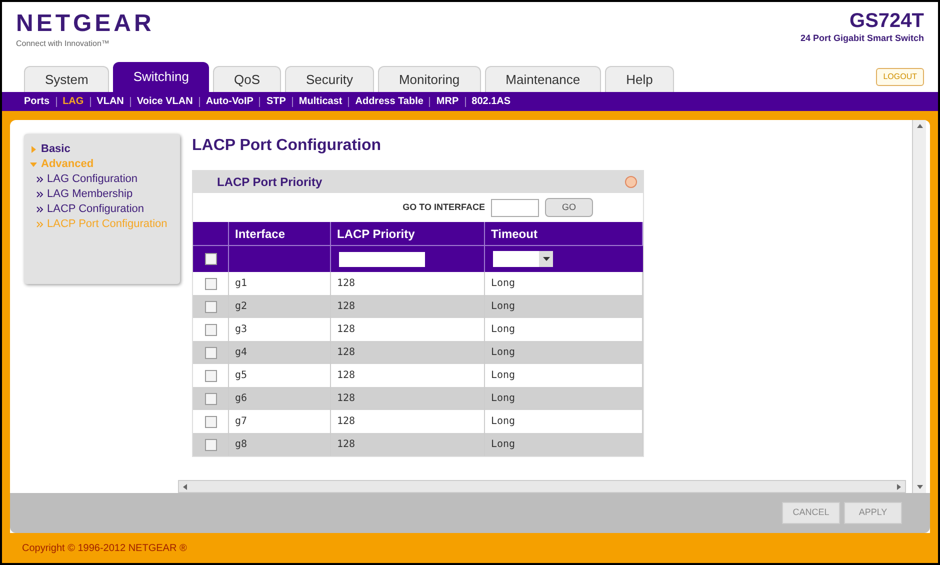 The width and height of the screenshot is (940, 565). Describe the element at coordinates (269, 182) in the screenshot. I see `panel-title: LACP Port Priority` at that location.